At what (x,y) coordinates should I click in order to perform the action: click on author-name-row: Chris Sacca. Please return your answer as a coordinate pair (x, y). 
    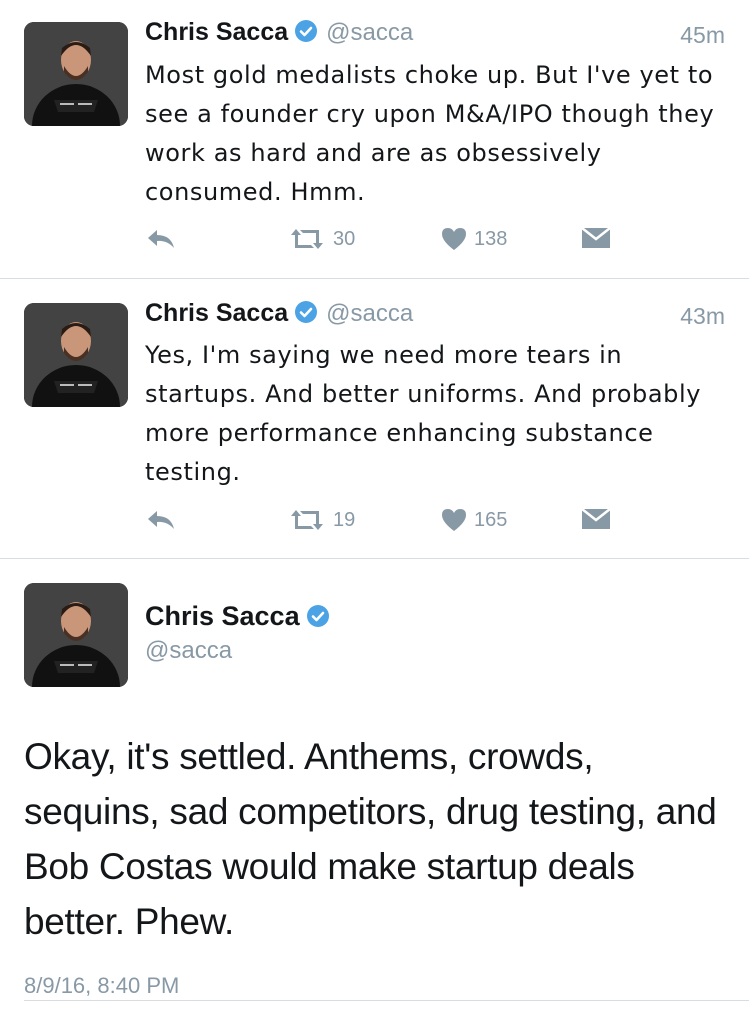
    Looking at the image, I should click on (237, 618).